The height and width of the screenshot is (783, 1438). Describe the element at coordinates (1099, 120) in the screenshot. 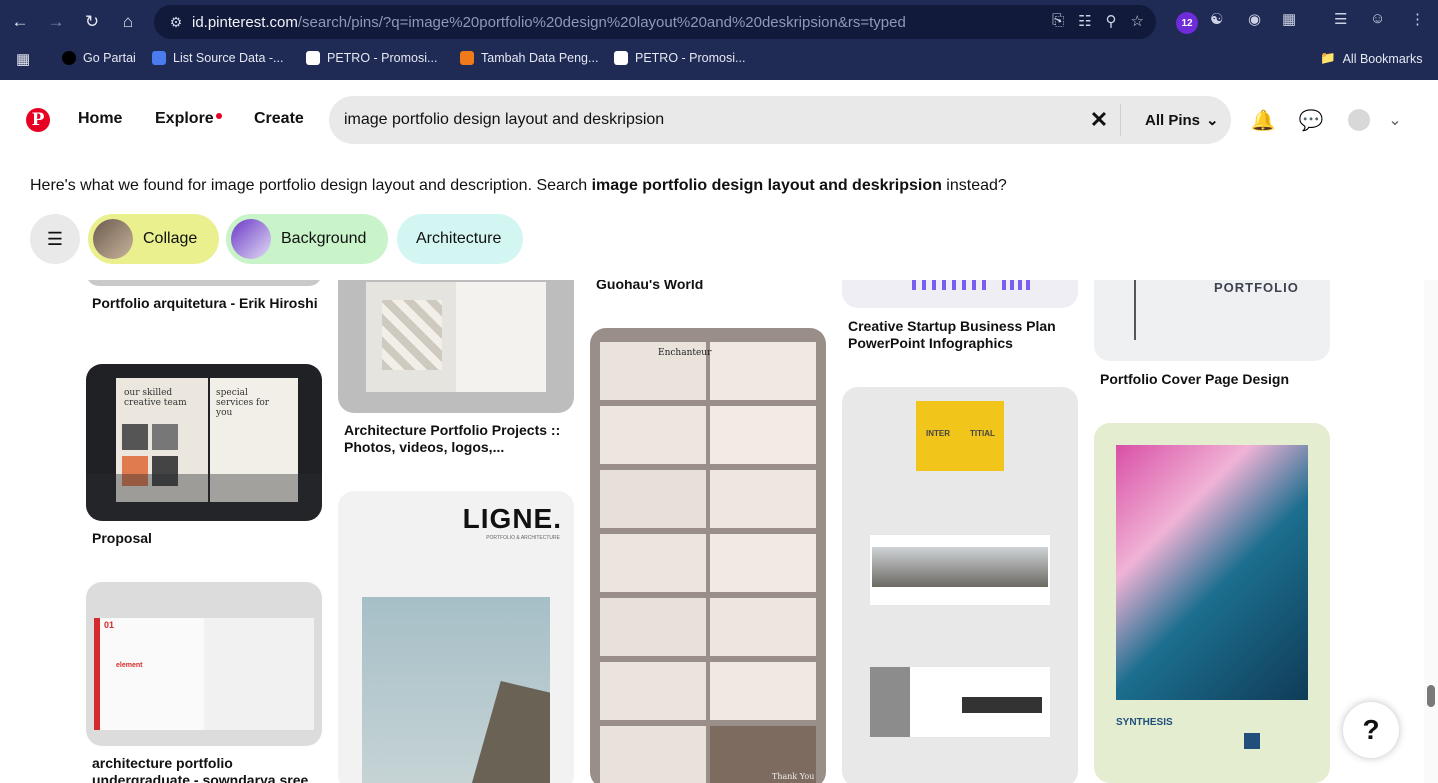

I see `clear-search-icon: ✕` at that location.